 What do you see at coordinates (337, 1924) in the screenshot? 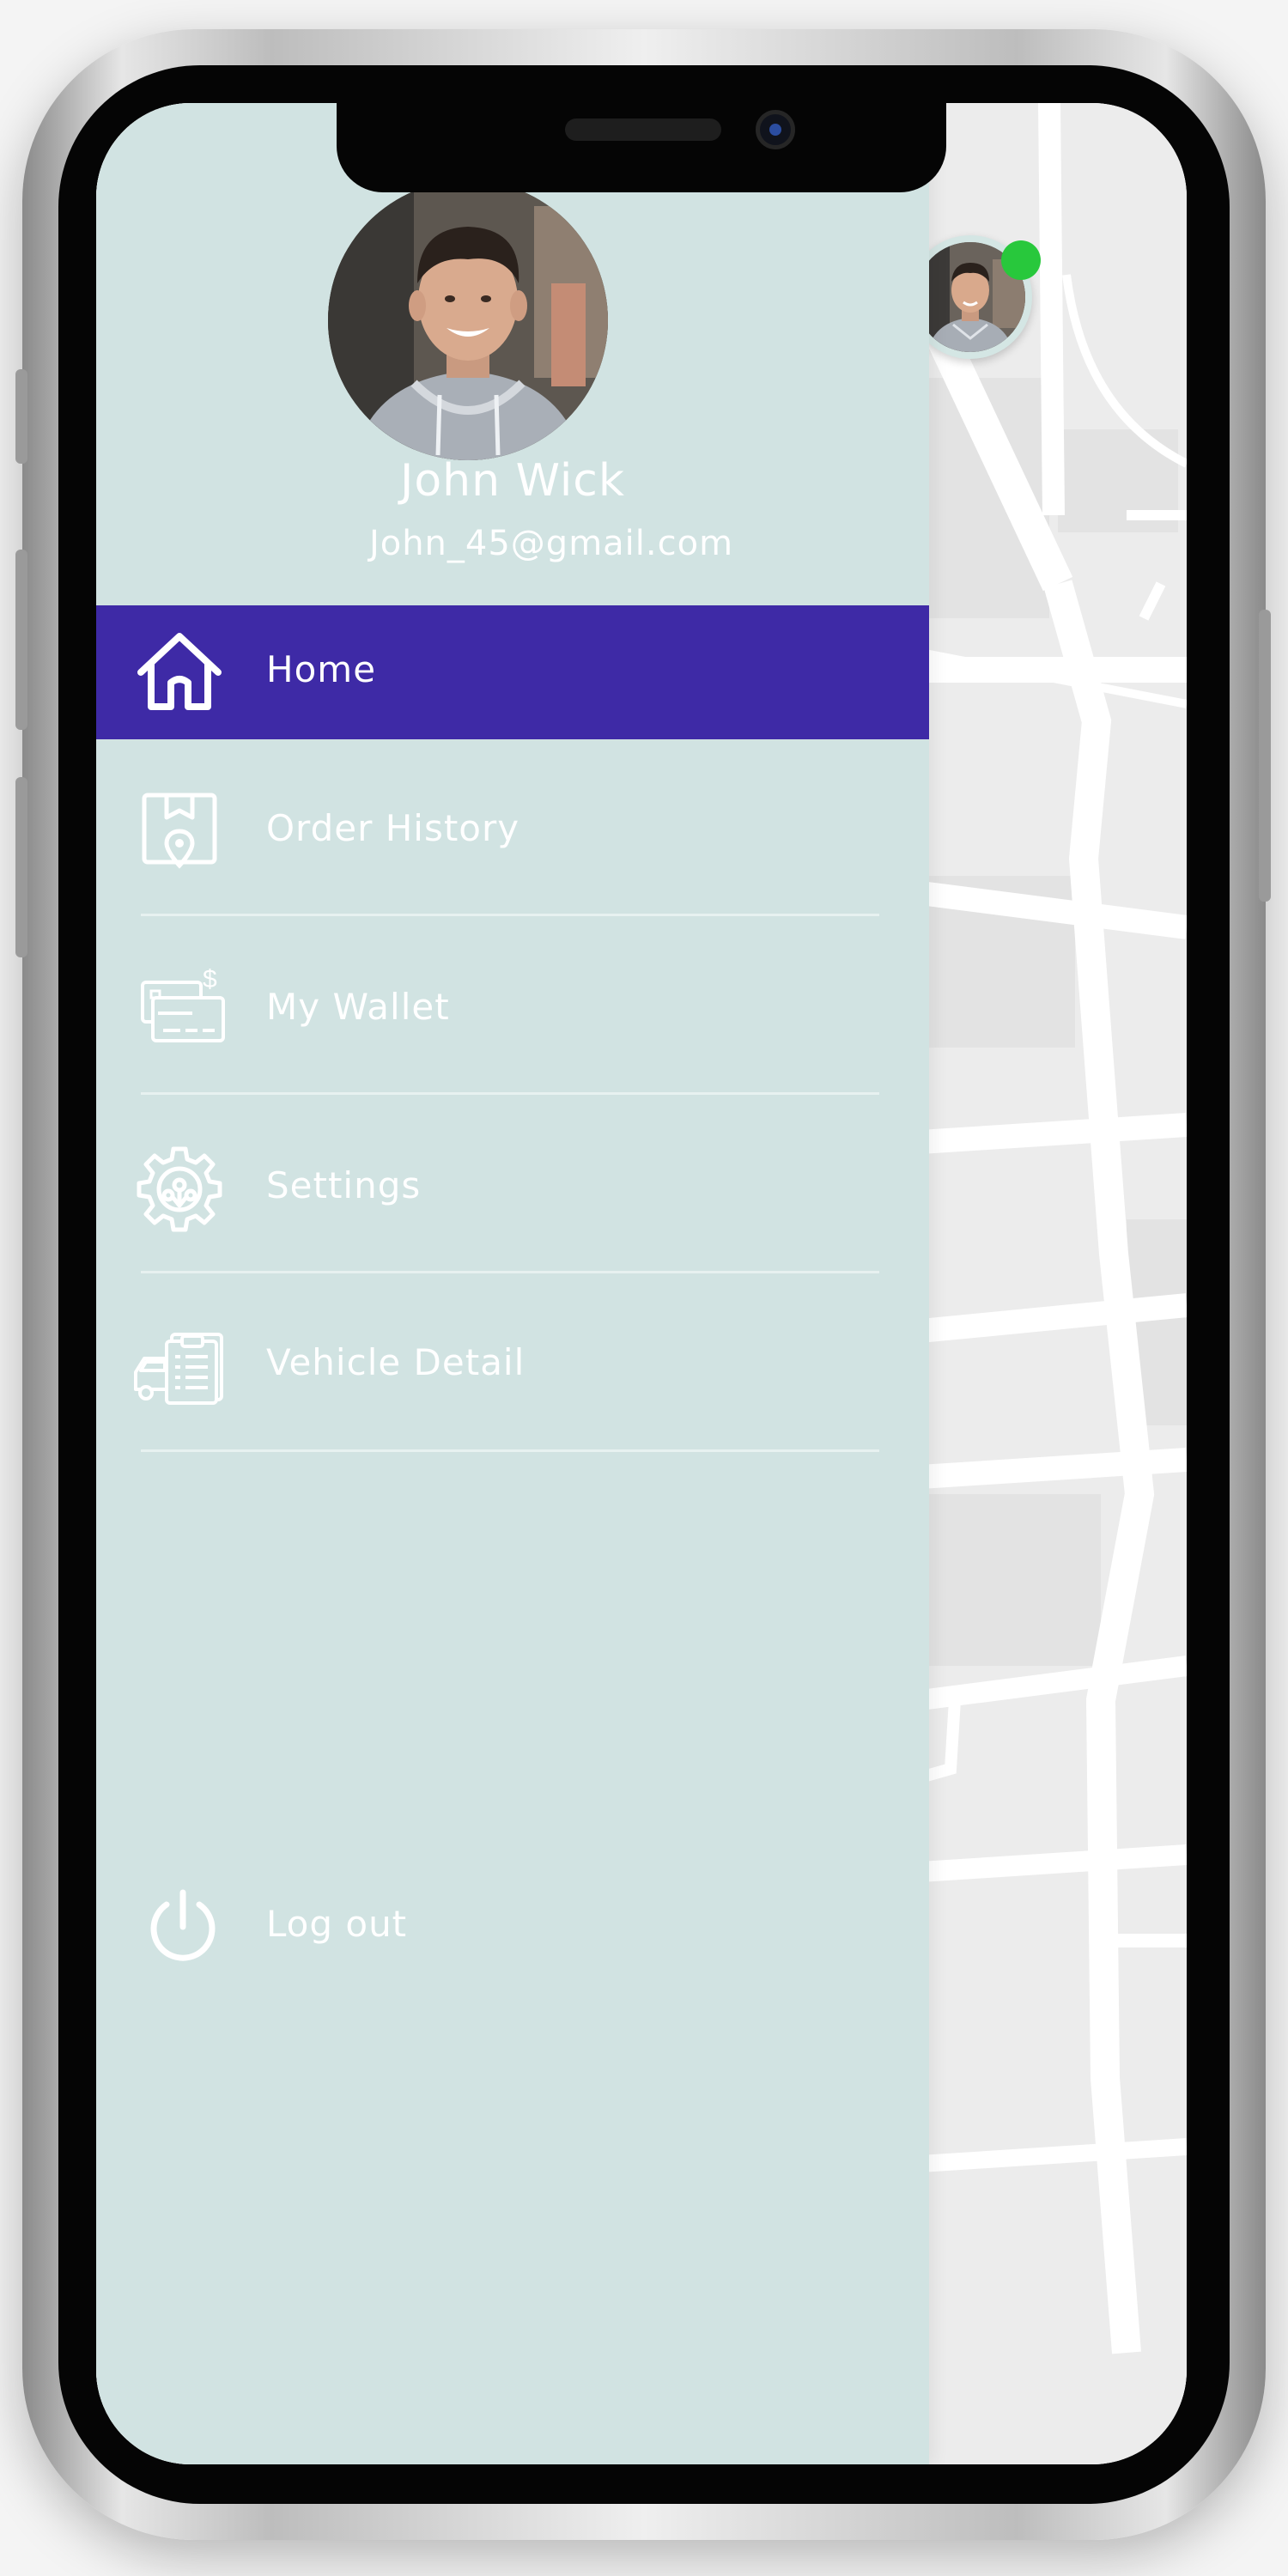
I see `logout-label: Log out` at bounding box center [337, 1924].